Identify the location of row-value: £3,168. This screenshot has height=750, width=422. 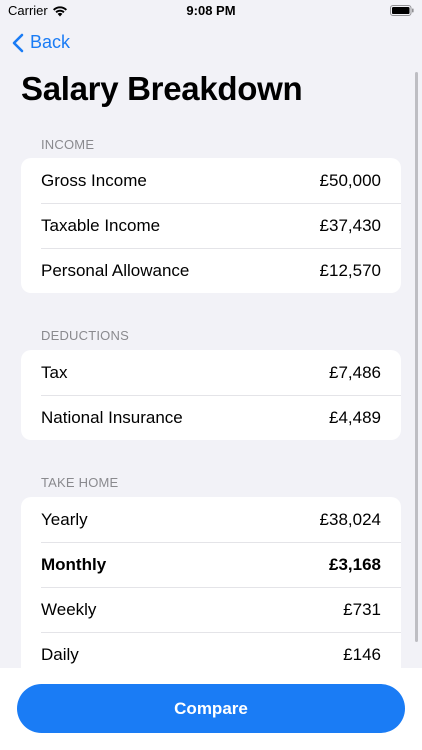
(355, 564).